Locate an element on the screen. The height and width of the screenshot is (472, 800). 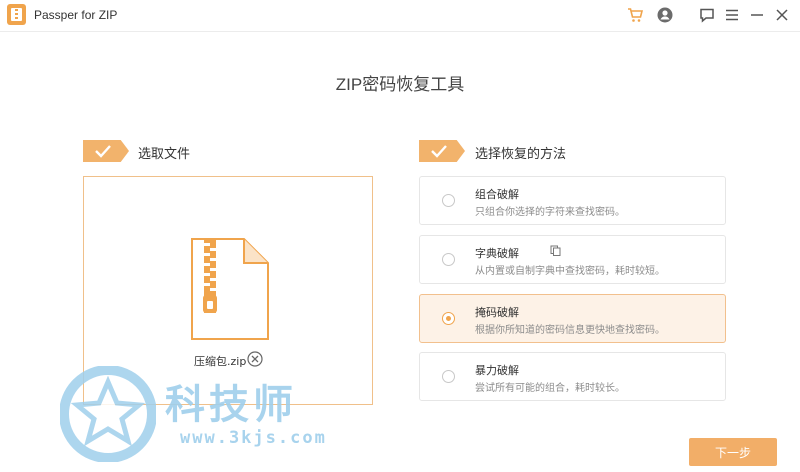
step-label-select-file: 选取文件 is located at coordinates (164, 154).